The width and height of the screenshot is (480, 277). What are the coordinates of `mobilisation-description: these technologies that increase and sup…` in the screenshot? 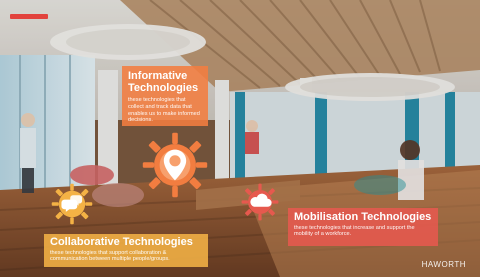 It's located at (354, 231).